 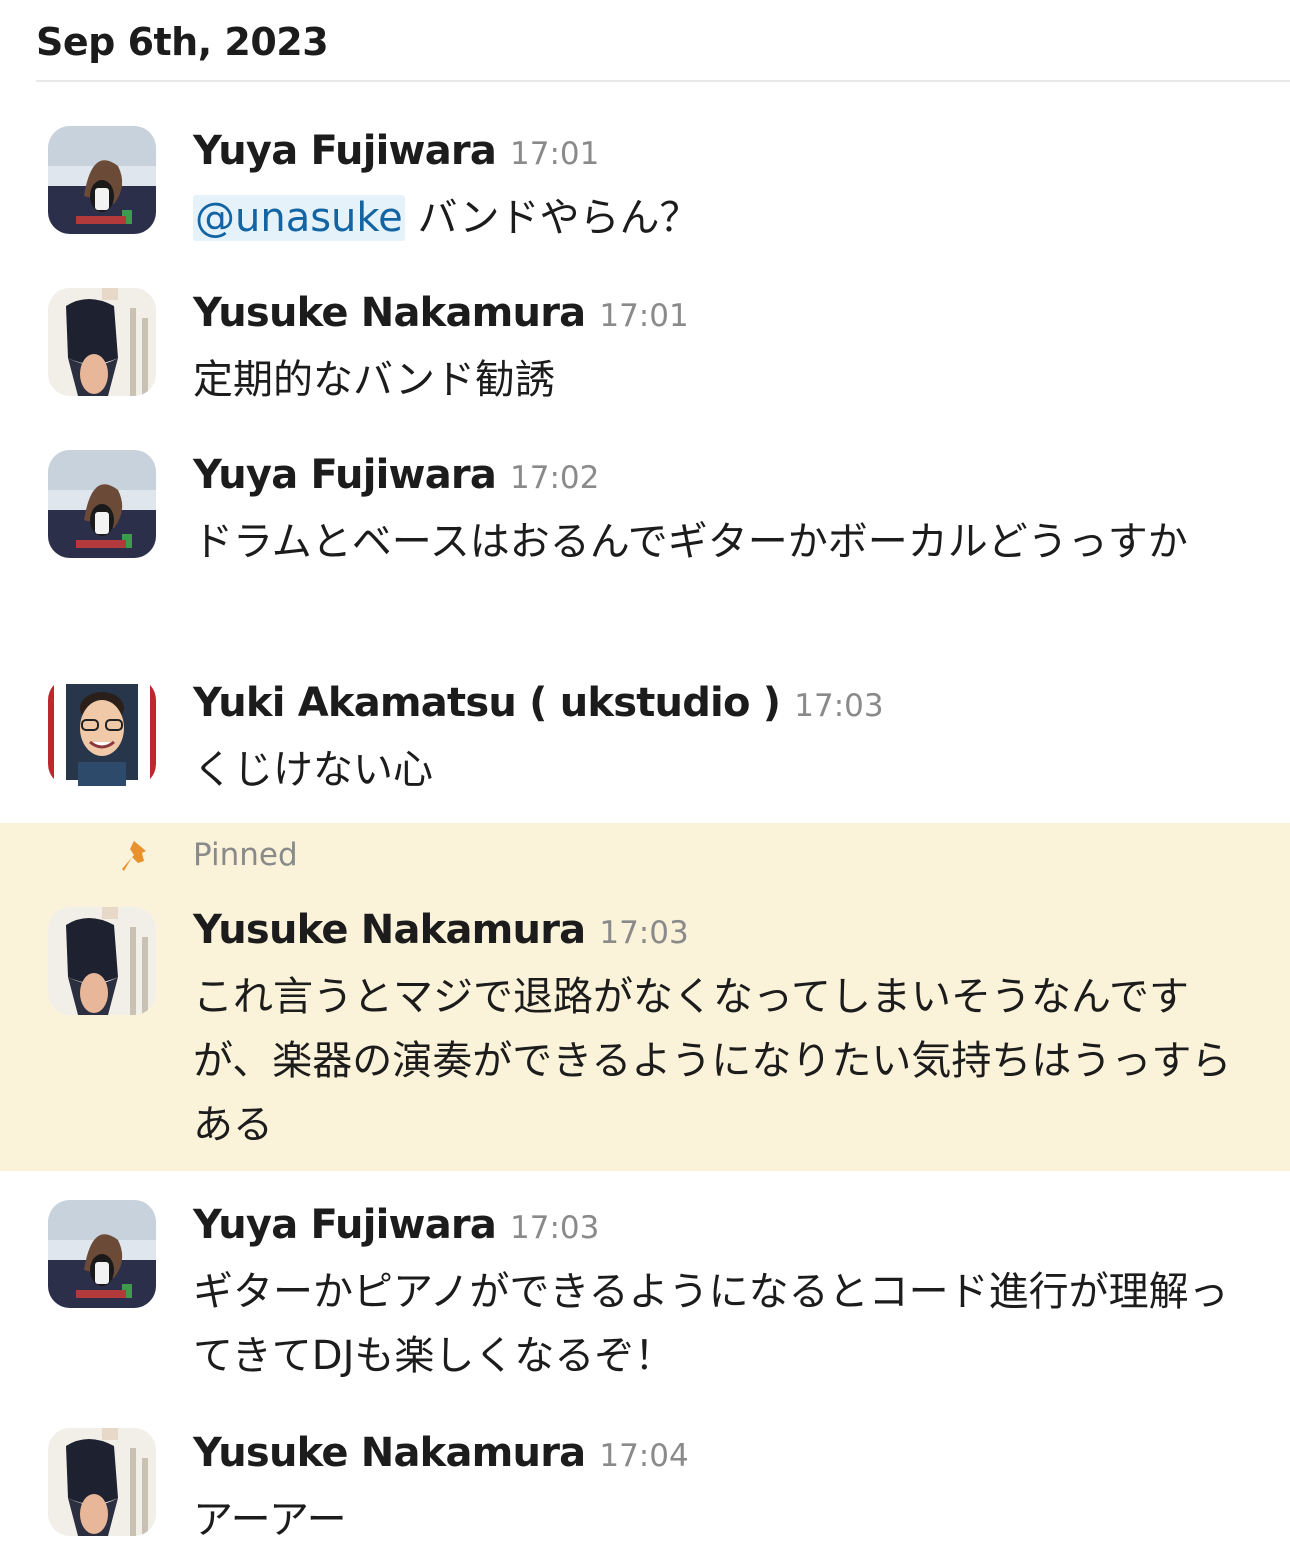 I want to click on timestamp: 17:02, so click(x=554, y=478).